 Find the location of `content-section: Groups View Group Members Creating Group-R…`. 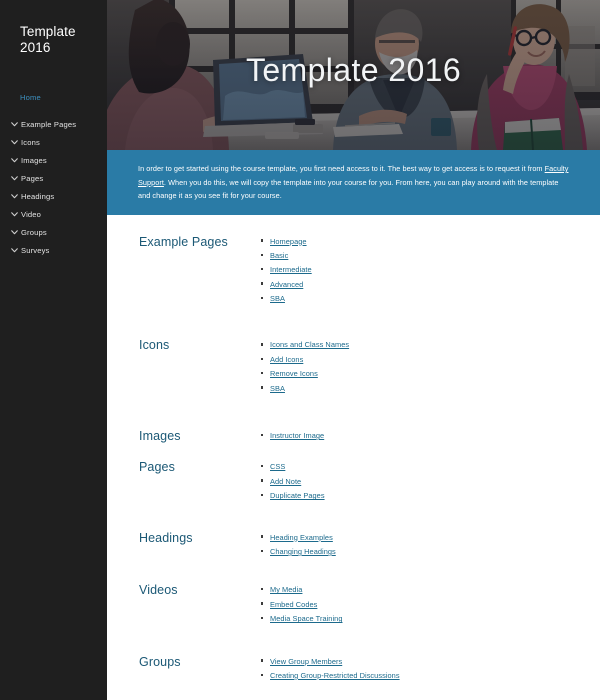

content-section: Groups View Group Members Creating Group-R… is located at coordinates (353, 669).